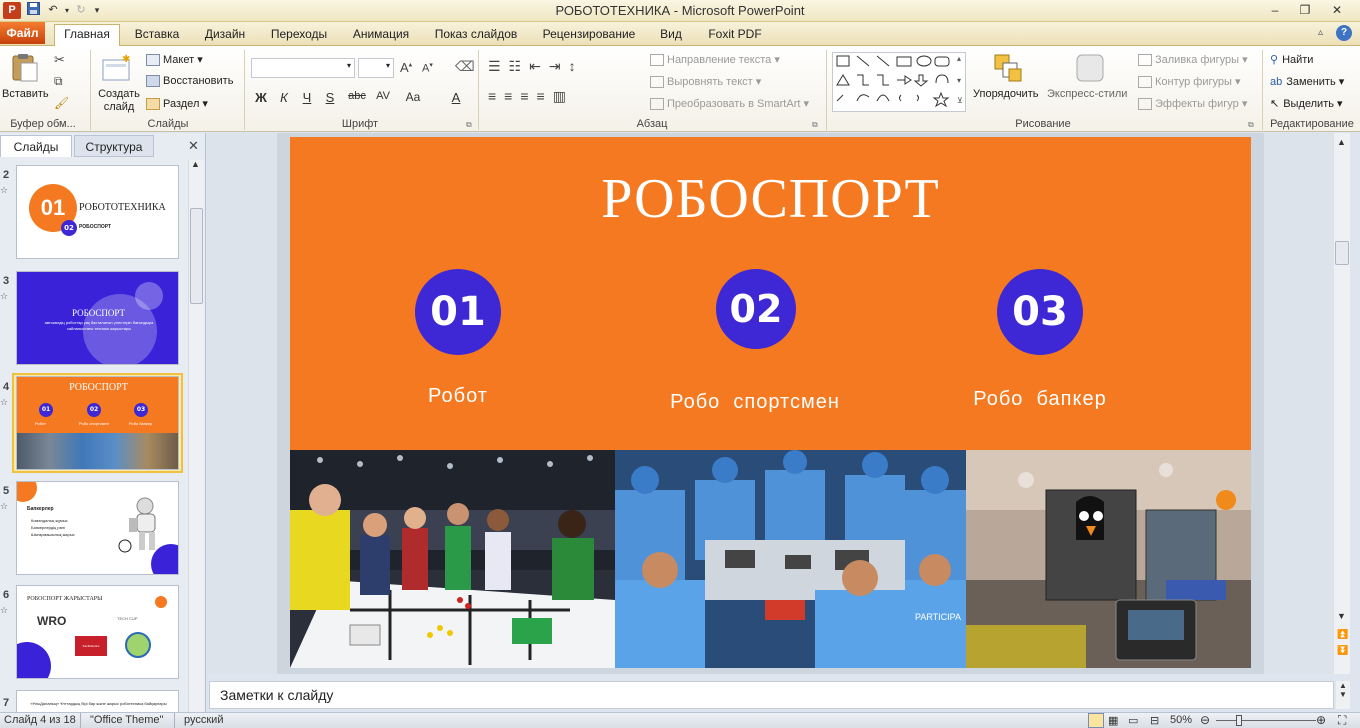  I want to click on bullets-icon: ☰, so click(498, 66).